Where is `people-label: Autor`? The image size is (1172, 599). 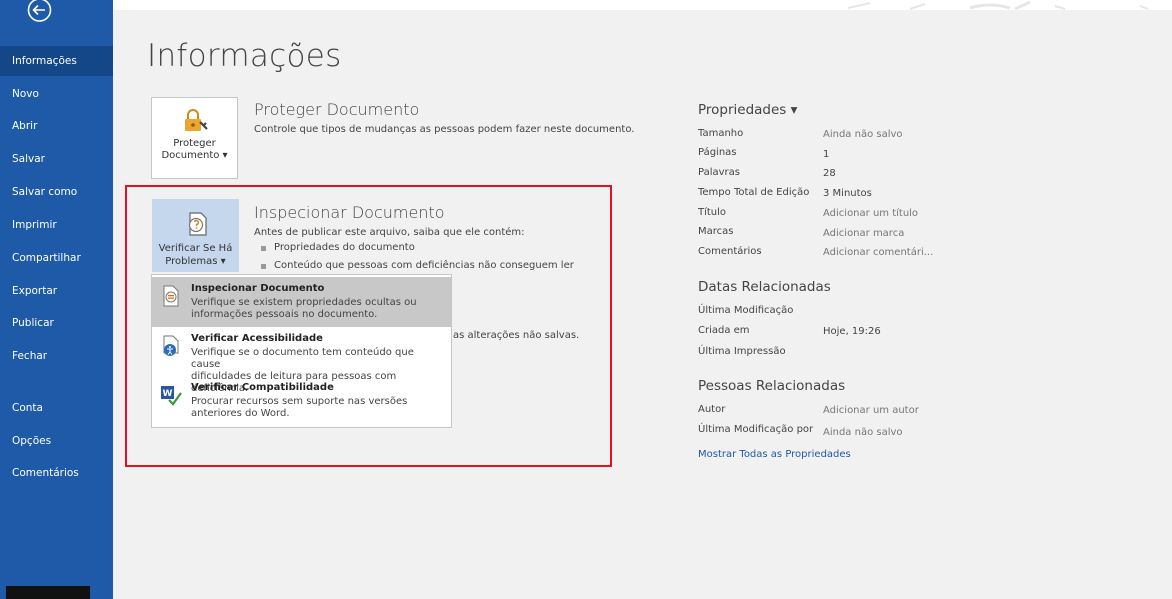
people-label: Autor is located at coordinates (712, 409).